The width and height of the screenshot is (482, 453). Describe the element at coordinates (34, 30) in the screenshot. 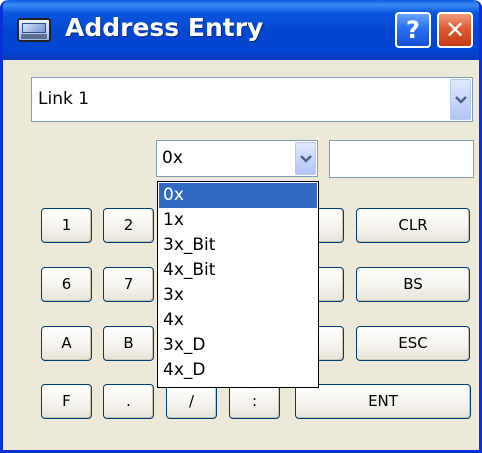

I see `monitor-icon` at that location.